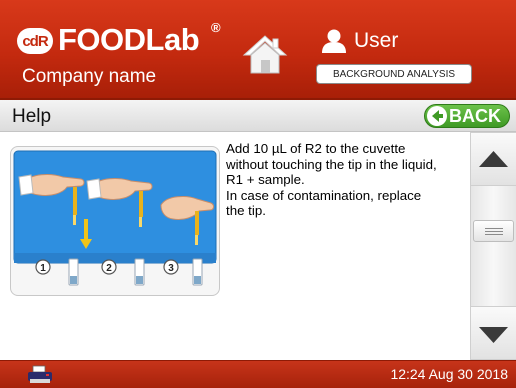  What do you see at coordinates (475, 115) in the screenshot?
I see `back-label: BACK` at bounding box center [475, 115].